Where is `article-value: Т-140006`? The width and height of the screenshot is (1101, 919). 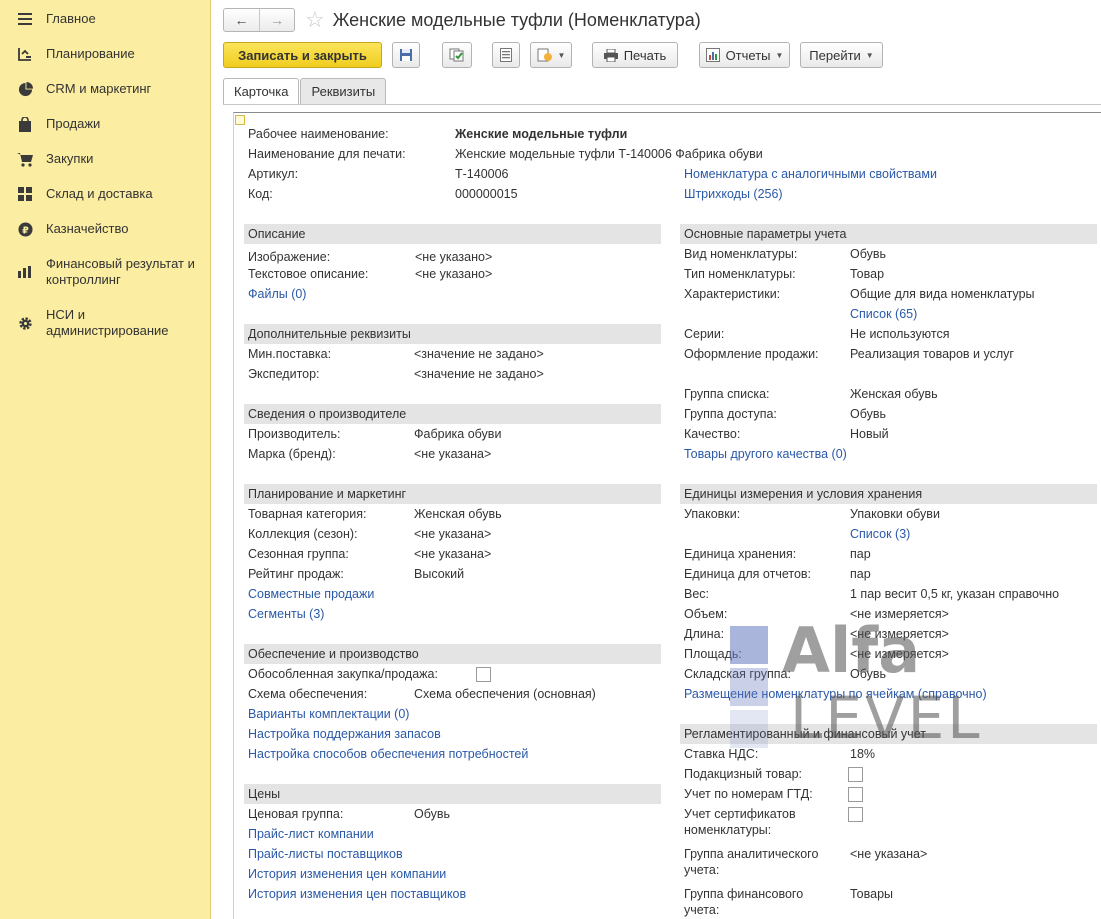 article-value: Т-140006 is located at coordinates (482, 174).